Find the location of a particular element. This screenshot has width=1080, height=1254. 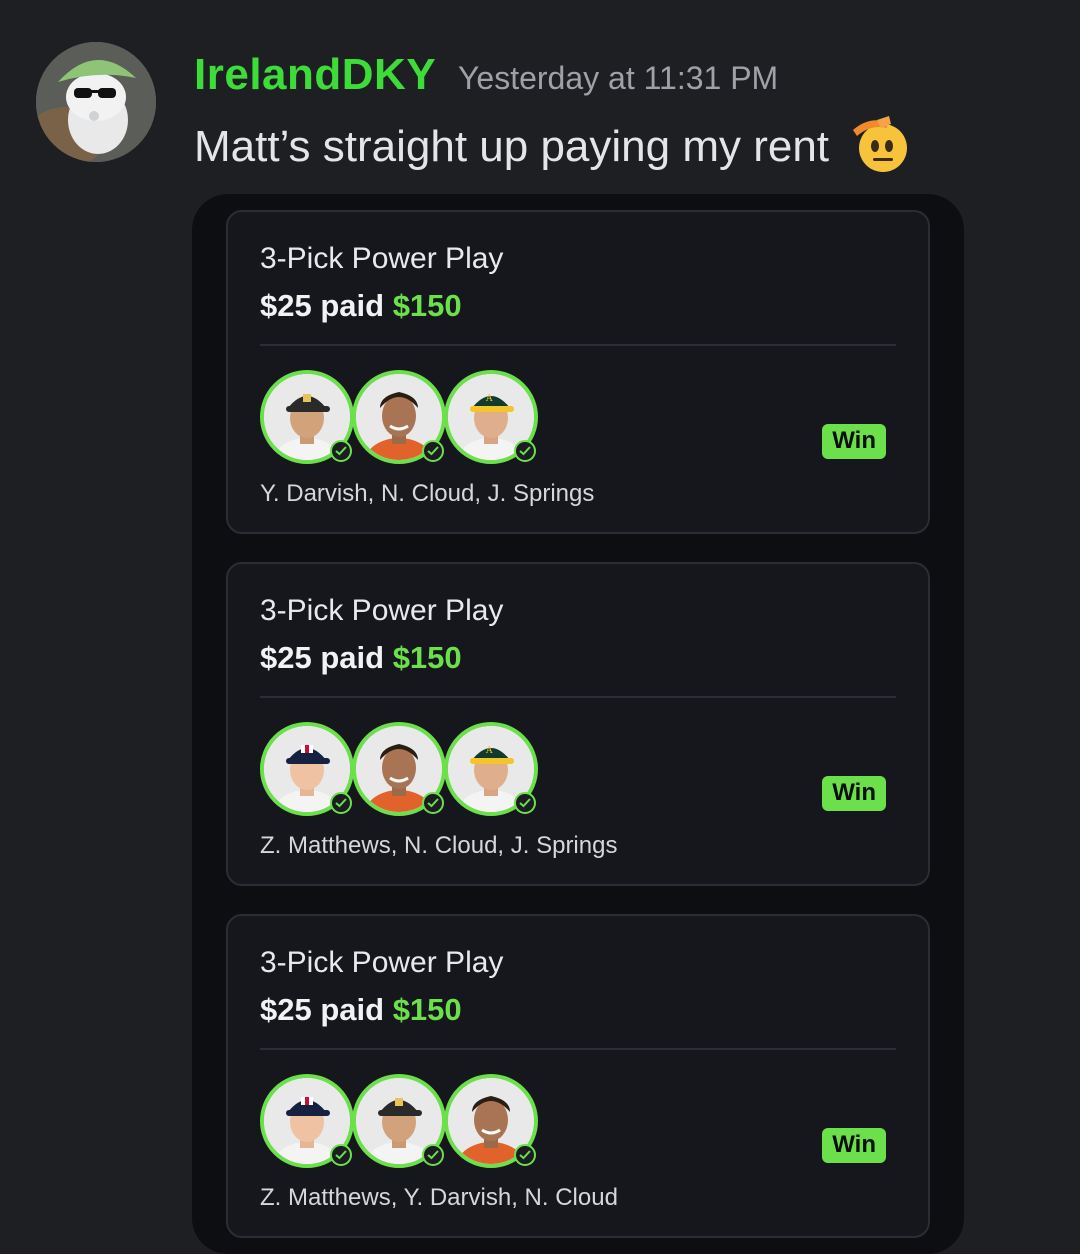

player-names: Z. Matthews, N. Cloud, J. Springs is located at coordinates (439, 845).